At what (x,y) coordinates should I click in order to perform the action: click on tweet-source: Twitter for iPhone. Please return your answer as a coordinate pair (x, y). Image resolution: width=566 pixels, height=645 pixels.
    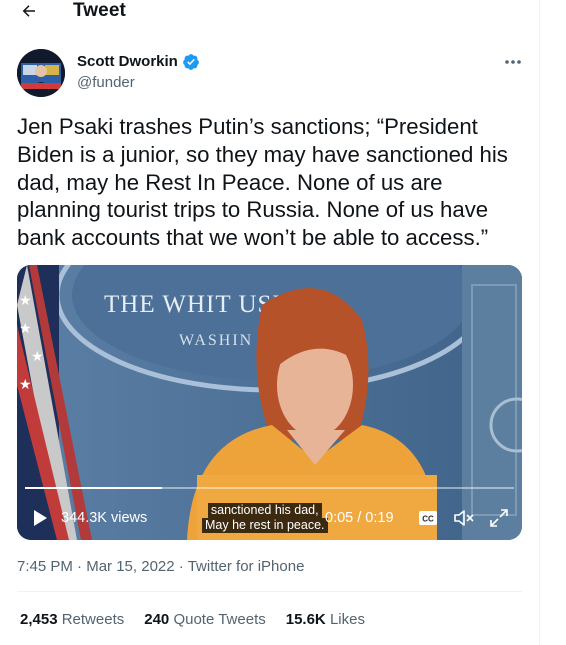
    Looking at the image, I should click on (246, 566).